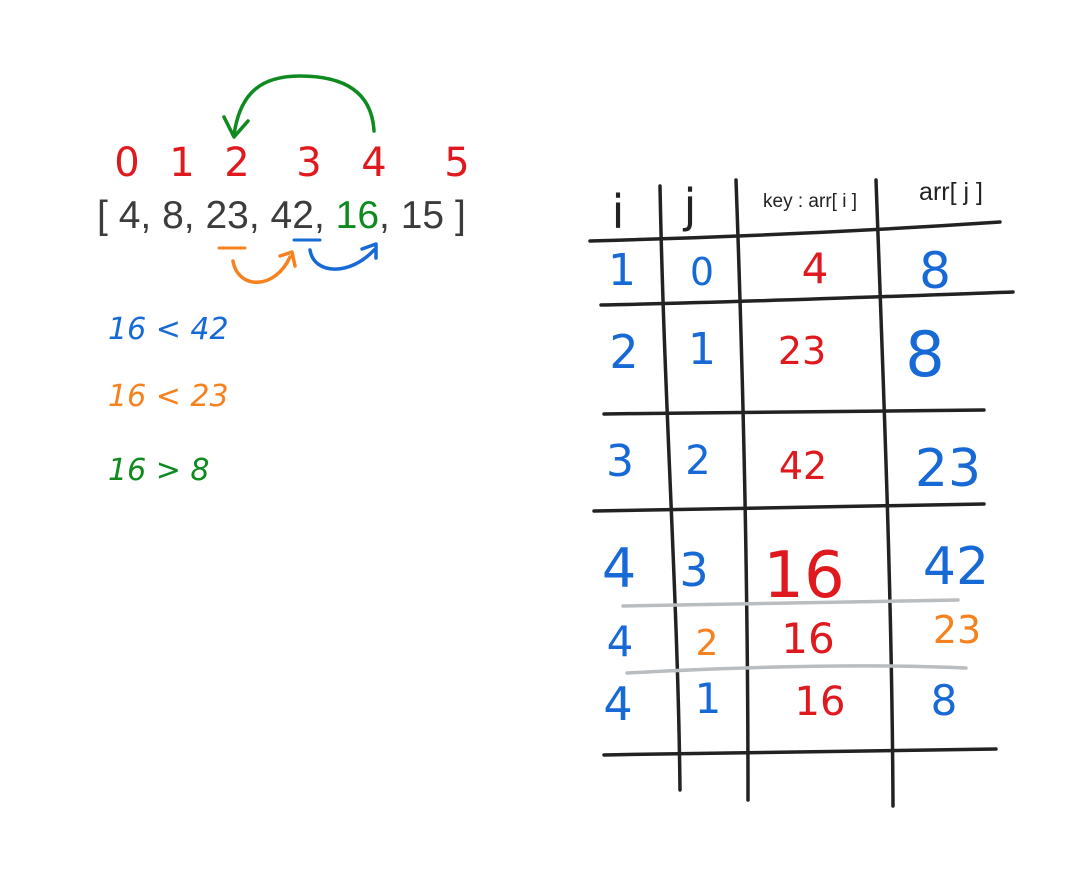 Image resolution: width=1089 pixels, height=887 pixels. What do you see at coordinates (795, 231) in the screenshot?
I see `header-rule` at bounding box center [795, 231].